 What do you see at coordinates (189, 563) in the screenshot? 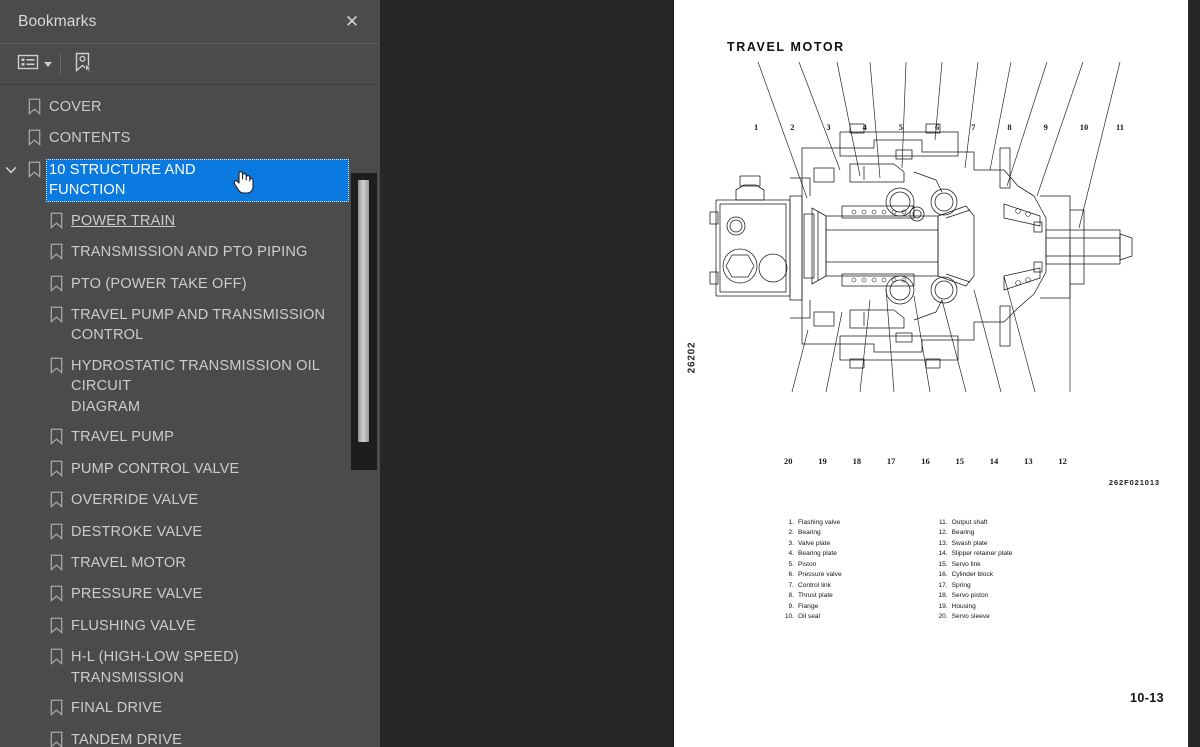
I see `bookmark-item: TRAVEL MOTOR` at bounding box center [189, 563].